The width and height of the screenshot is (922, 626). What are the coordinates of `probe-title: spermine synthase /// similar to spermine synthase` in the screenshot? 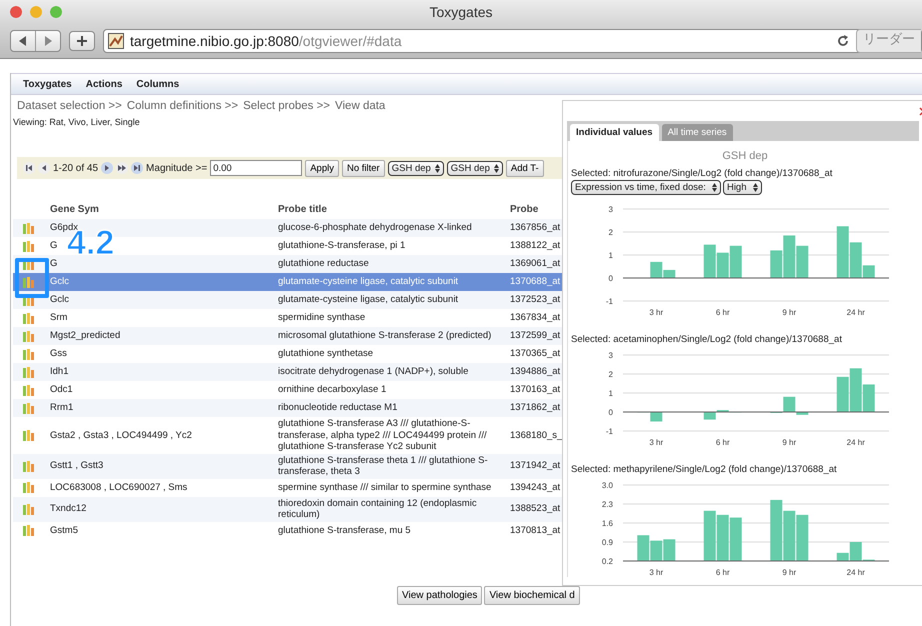 It's located at (385, 487).